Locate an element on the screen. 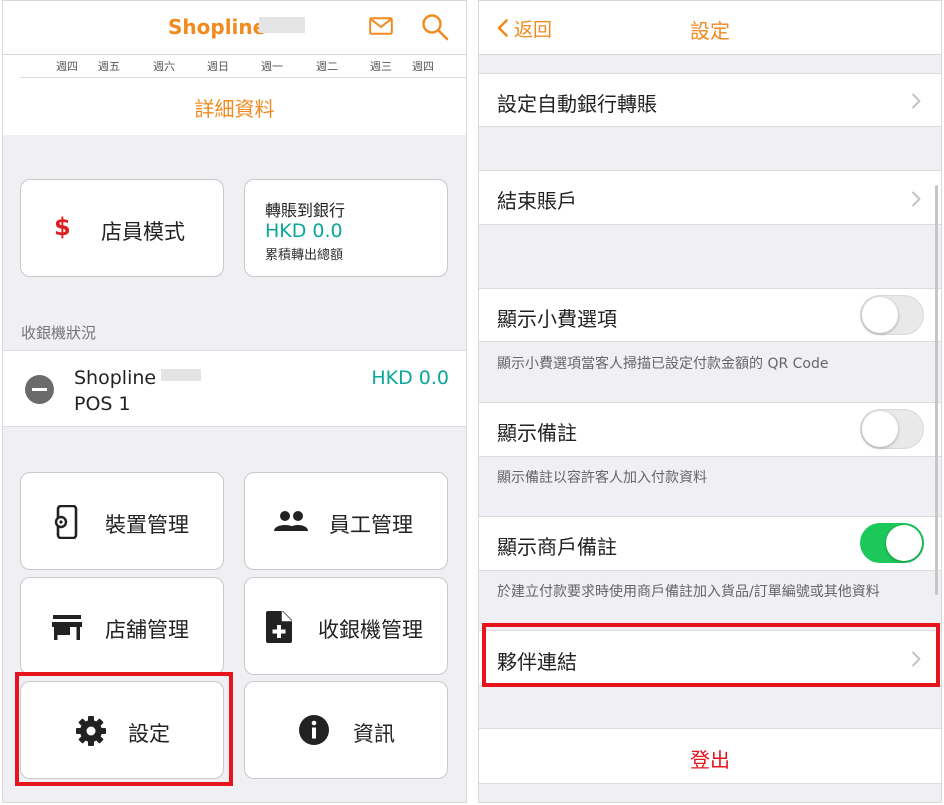 Image resolution: width=944 pixels, height=805 pixels. calendar-strip: 週四 週五 週六 週日 週一 週二 週三 週四 詳細資料 is located at coordinates (234, 95).